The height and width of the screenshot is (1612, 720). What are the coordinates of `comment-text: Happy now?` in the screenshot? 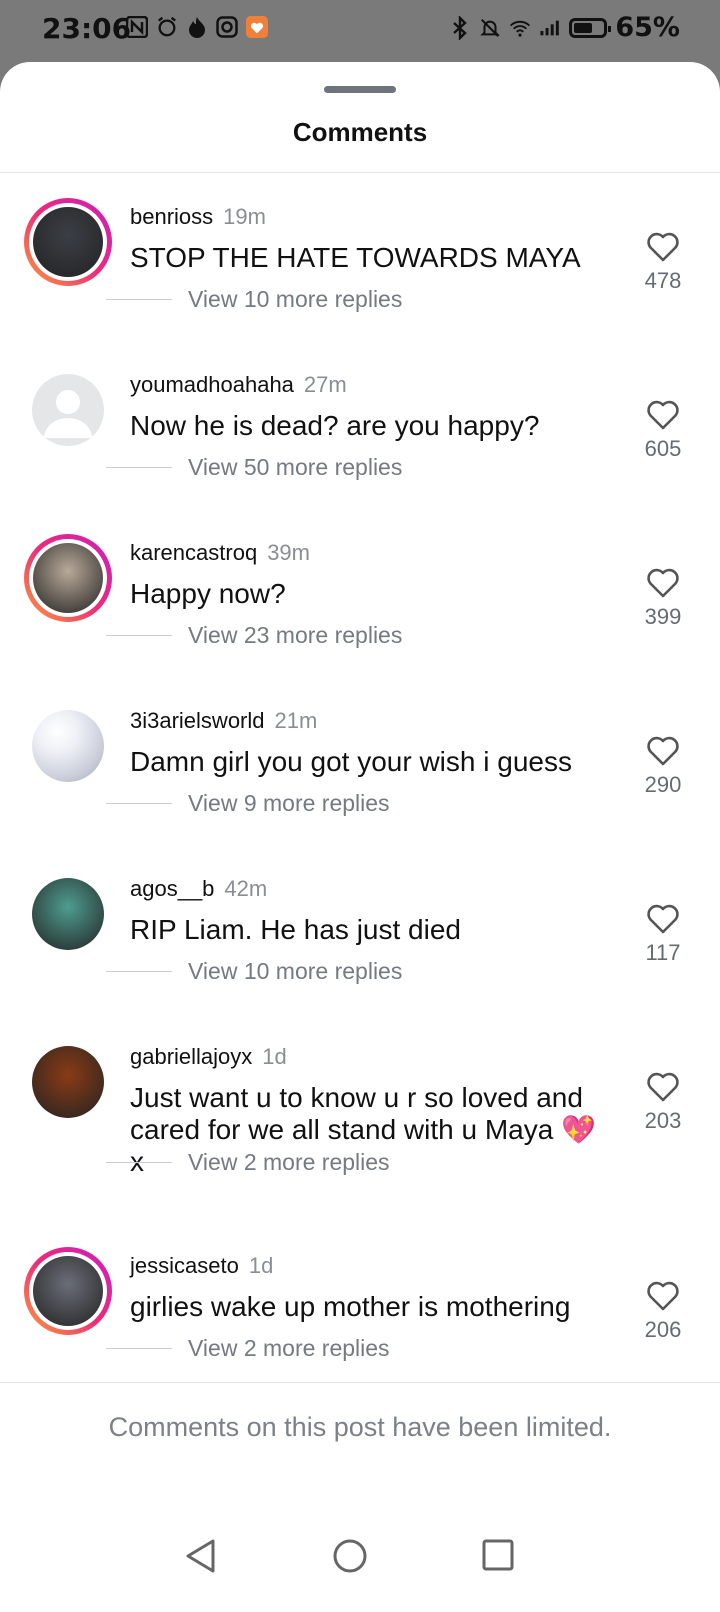 It's located at (208, 593).